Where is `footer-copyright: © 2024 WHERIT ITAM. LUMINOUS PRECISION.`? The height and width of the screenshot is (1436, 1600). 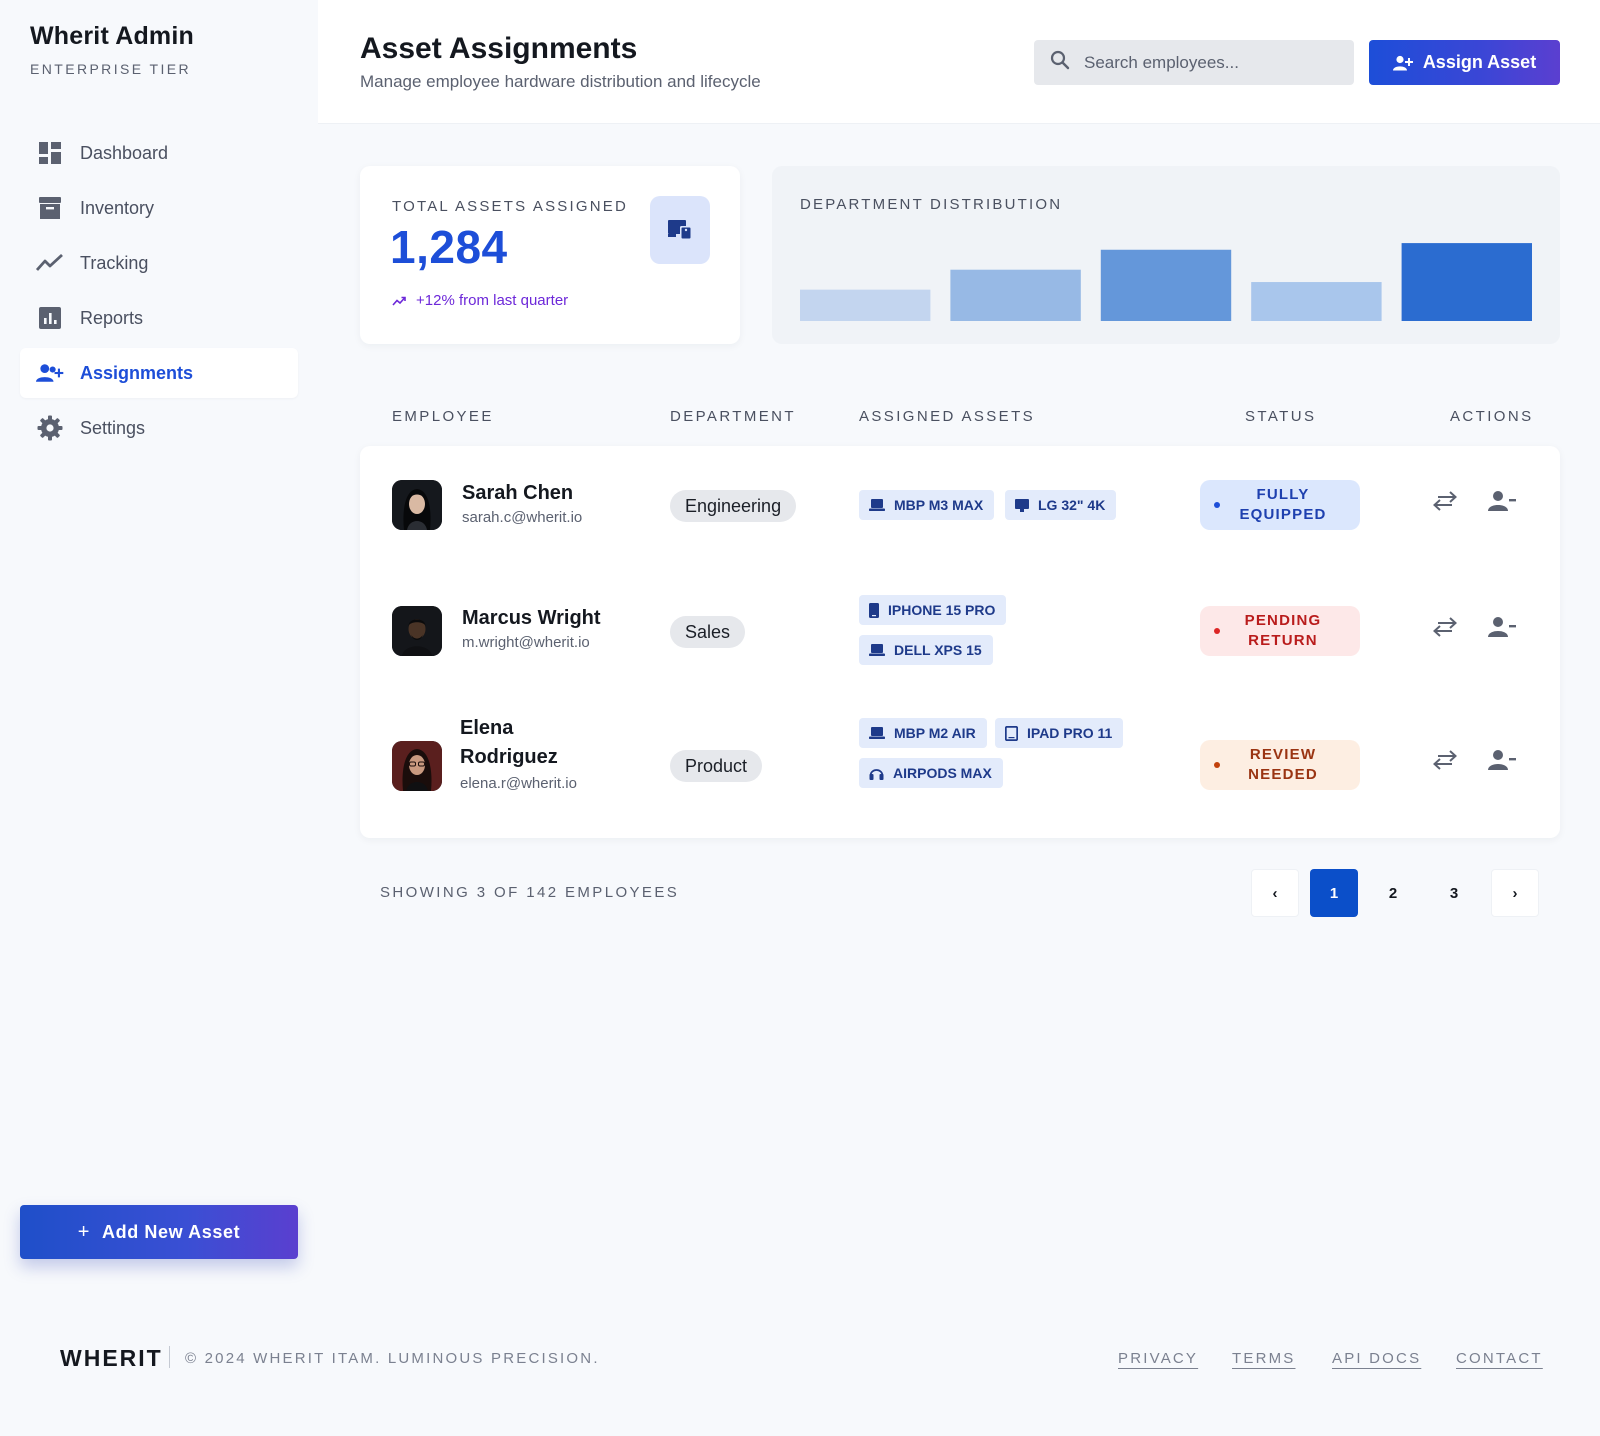
footer-copyright: © 2024 WHERIT ITAM. LUMINOUS PRECISION. is located at coordinates (392, 1358).